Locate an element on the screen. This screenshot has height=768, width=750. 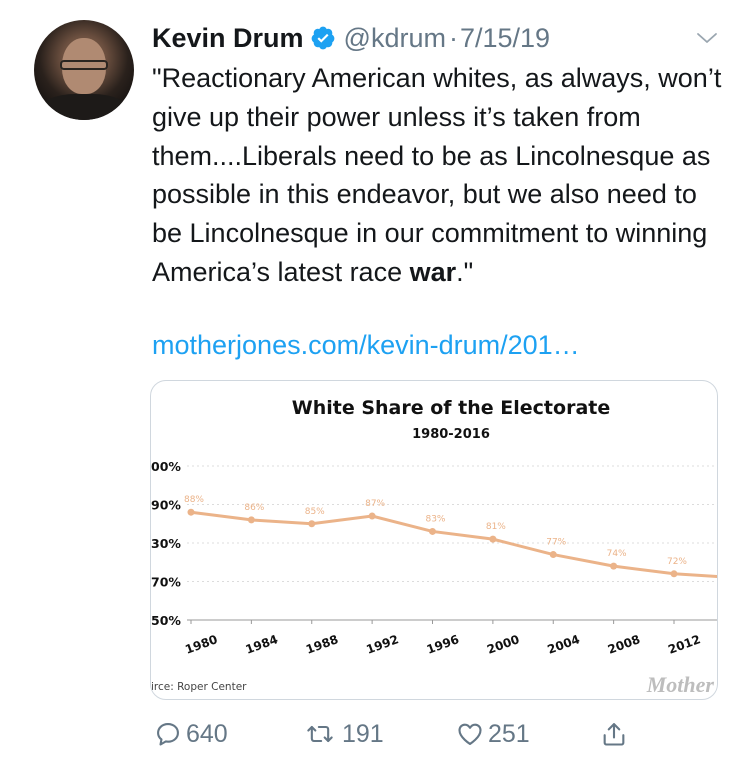
y-tick-label: 50% is located at coordinates (166, 620).